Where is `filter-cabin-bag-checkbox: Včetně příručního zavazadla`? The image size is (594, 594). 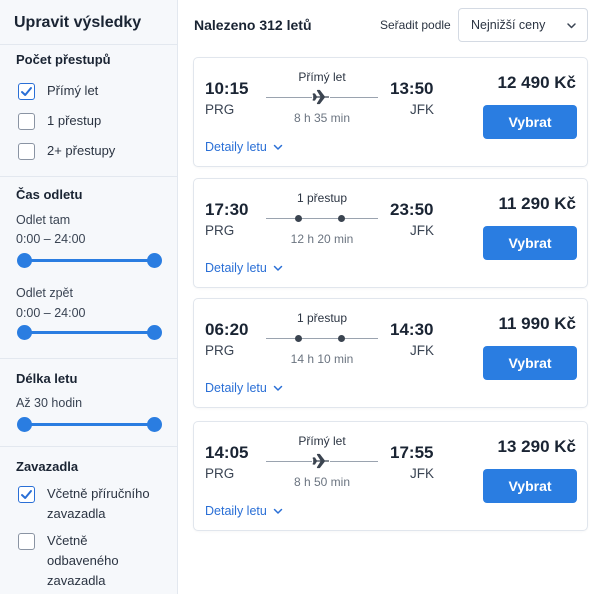 filter-cabin-bag-checkbox: Včetně příručního zavazadla is located at coordinates (87, 505).